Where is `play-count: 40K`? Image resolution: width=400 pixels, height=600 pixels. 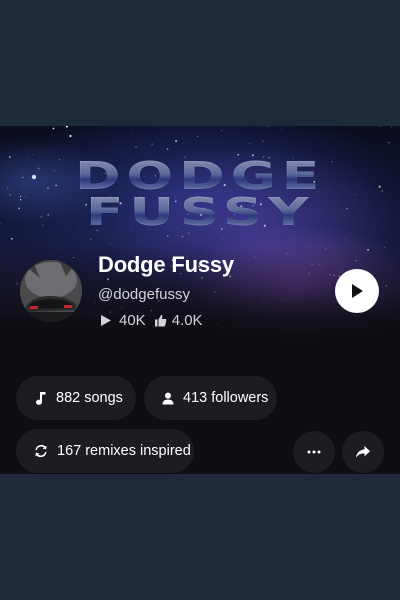
play-count: 40K is located at coordinates (132, 320).